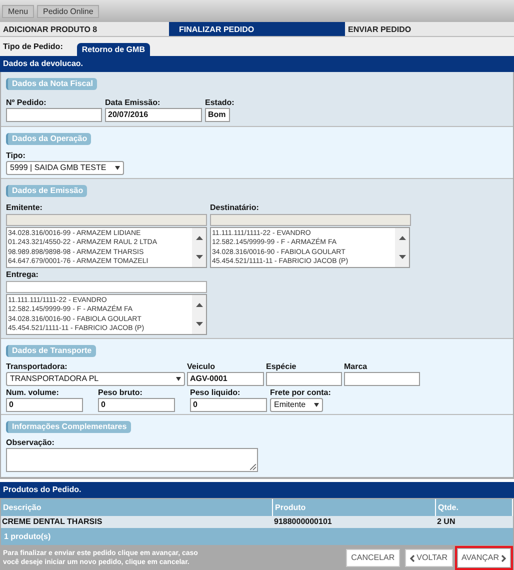  I want to click on field-label: Peso liquido:, so click(216, 392).